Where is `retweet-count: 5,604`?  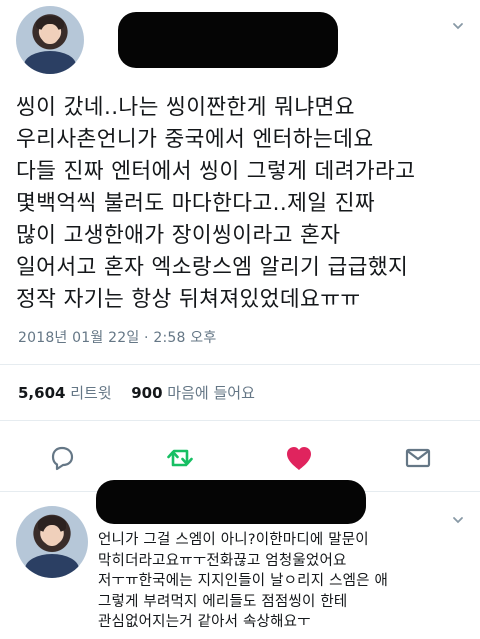 retweet-count: 5,604 is located at coordinates (41, 393).